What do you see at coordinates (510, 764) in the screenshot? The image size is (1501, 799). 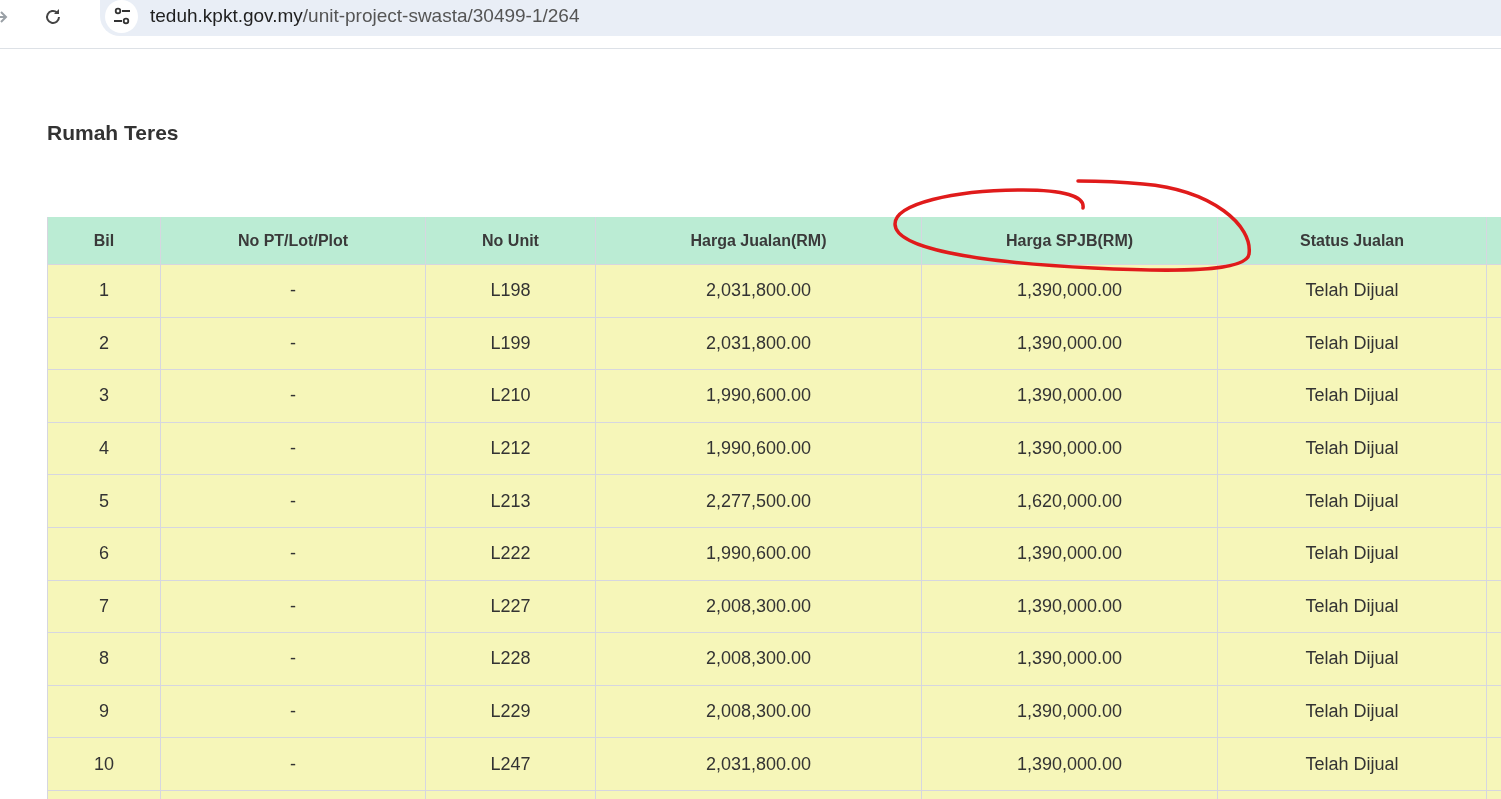 I see `table-cell: L247` at bounding box center [510, 764].